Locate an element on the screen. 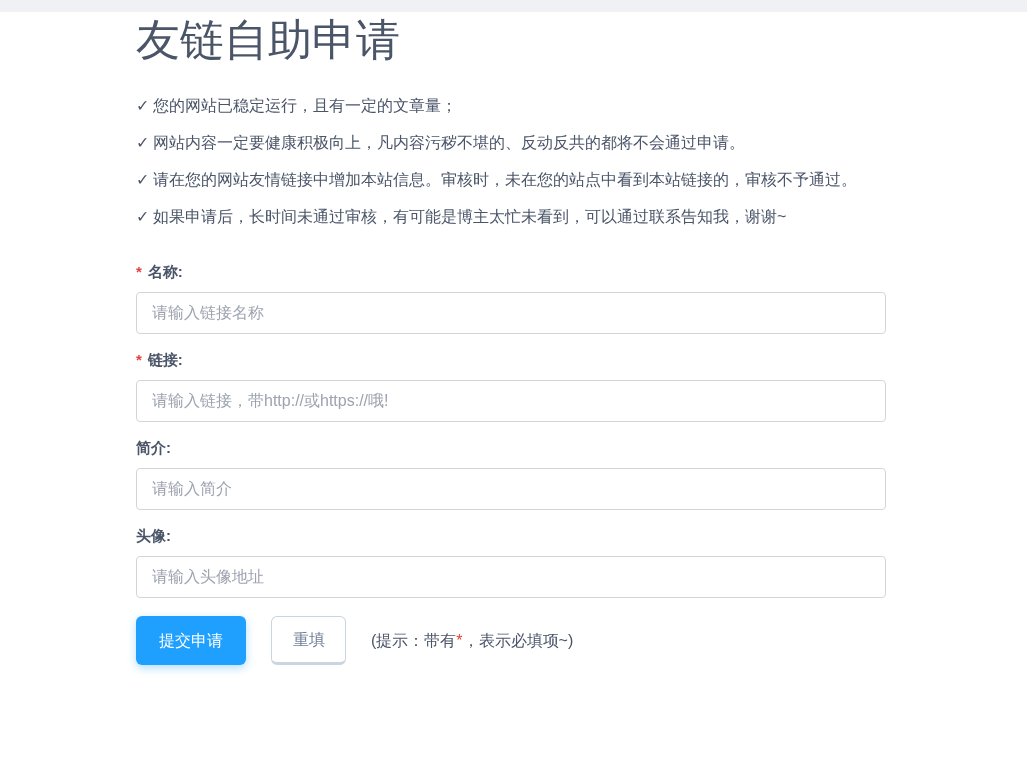 The image size is (1027, 775). field-label: 名称: is located at coordinates (165, 272).